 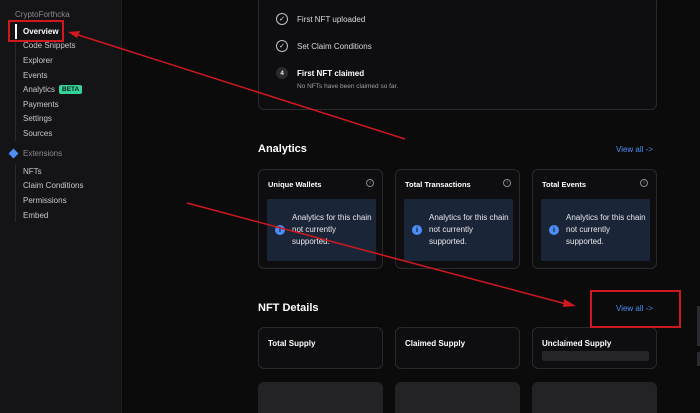 I want to click on step-set-claim-conditions: ✓ Set Claim Conditions, so click(x=324, y=46).